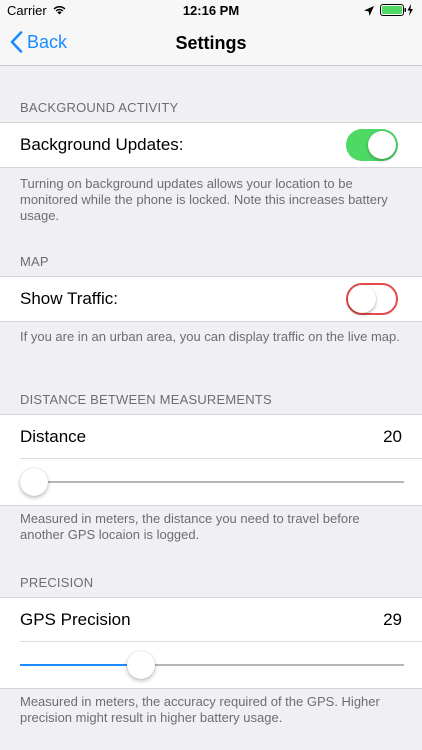 The width and height of the screenshot is (422, 750). I want to click on location-arrow-icon, so click(369, 11).